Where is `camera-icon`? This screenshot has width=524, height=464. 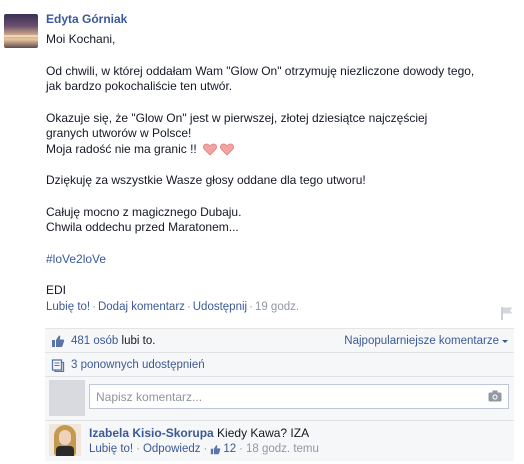
camera-icon is located at coordinates (495, 396).